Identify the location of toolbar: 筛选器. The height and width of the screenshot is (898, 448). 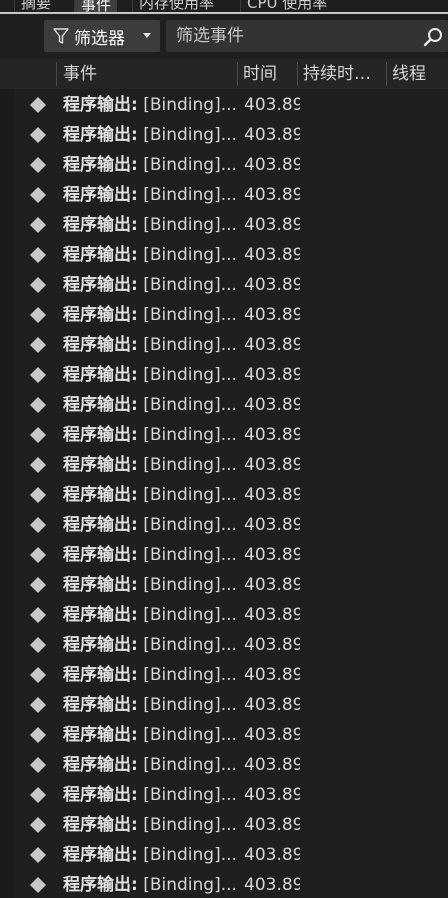
(224, 36).